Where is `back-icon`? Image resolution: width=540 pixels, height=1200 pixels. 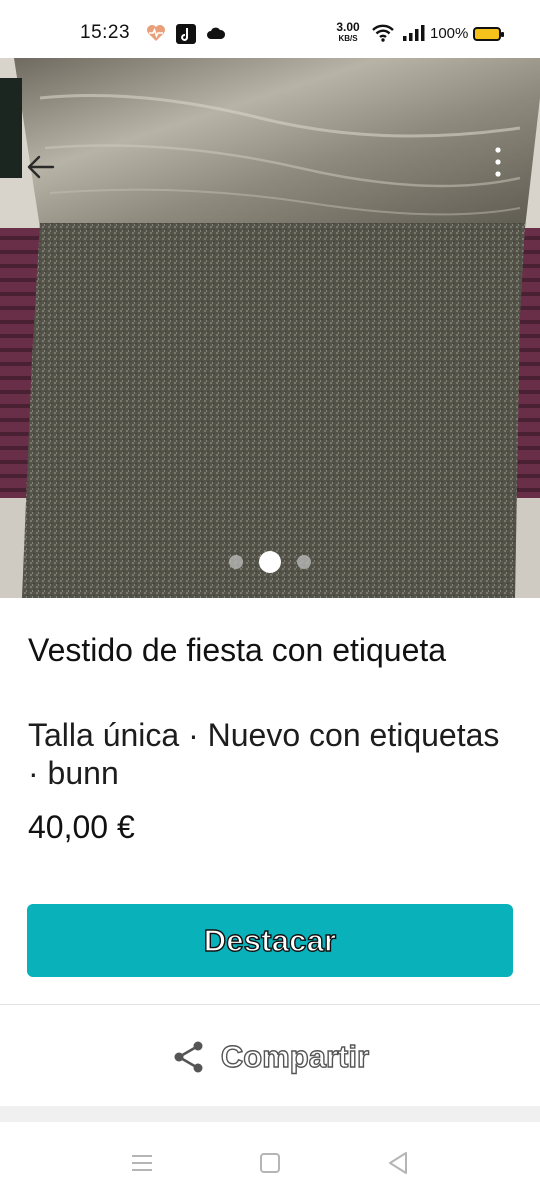
back-icon is located at coordinates (398, 1163).